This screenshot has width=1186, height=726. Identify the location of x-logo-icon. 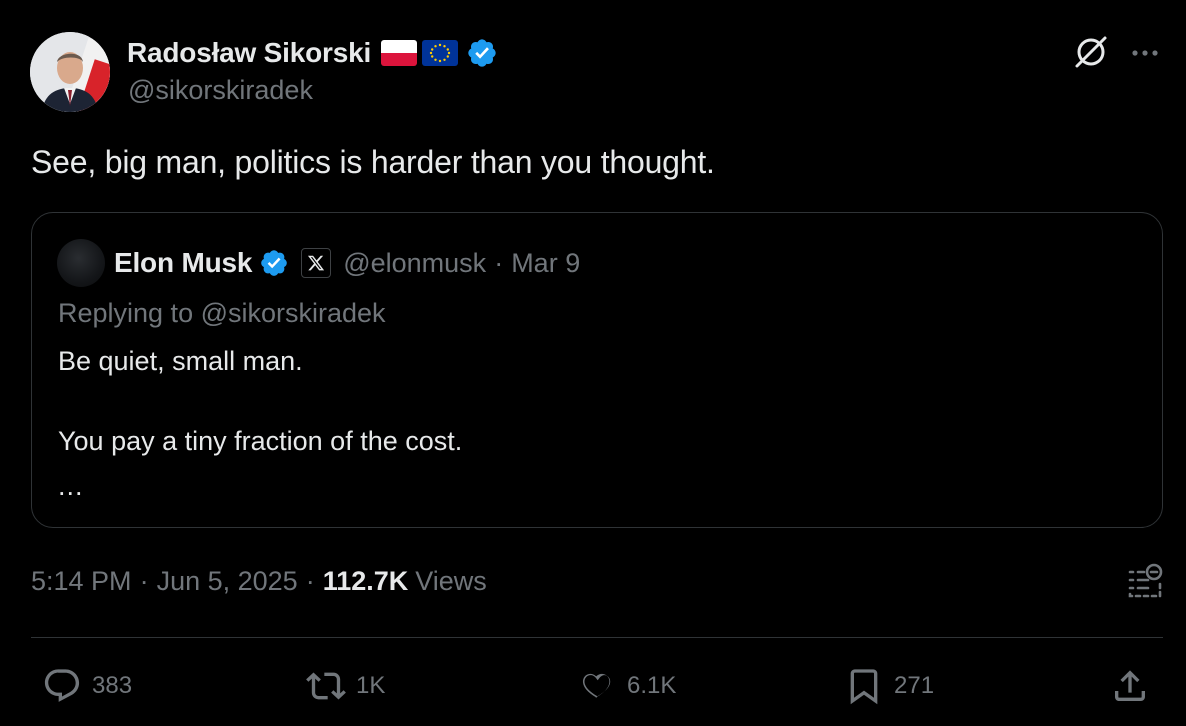
(316, 263).